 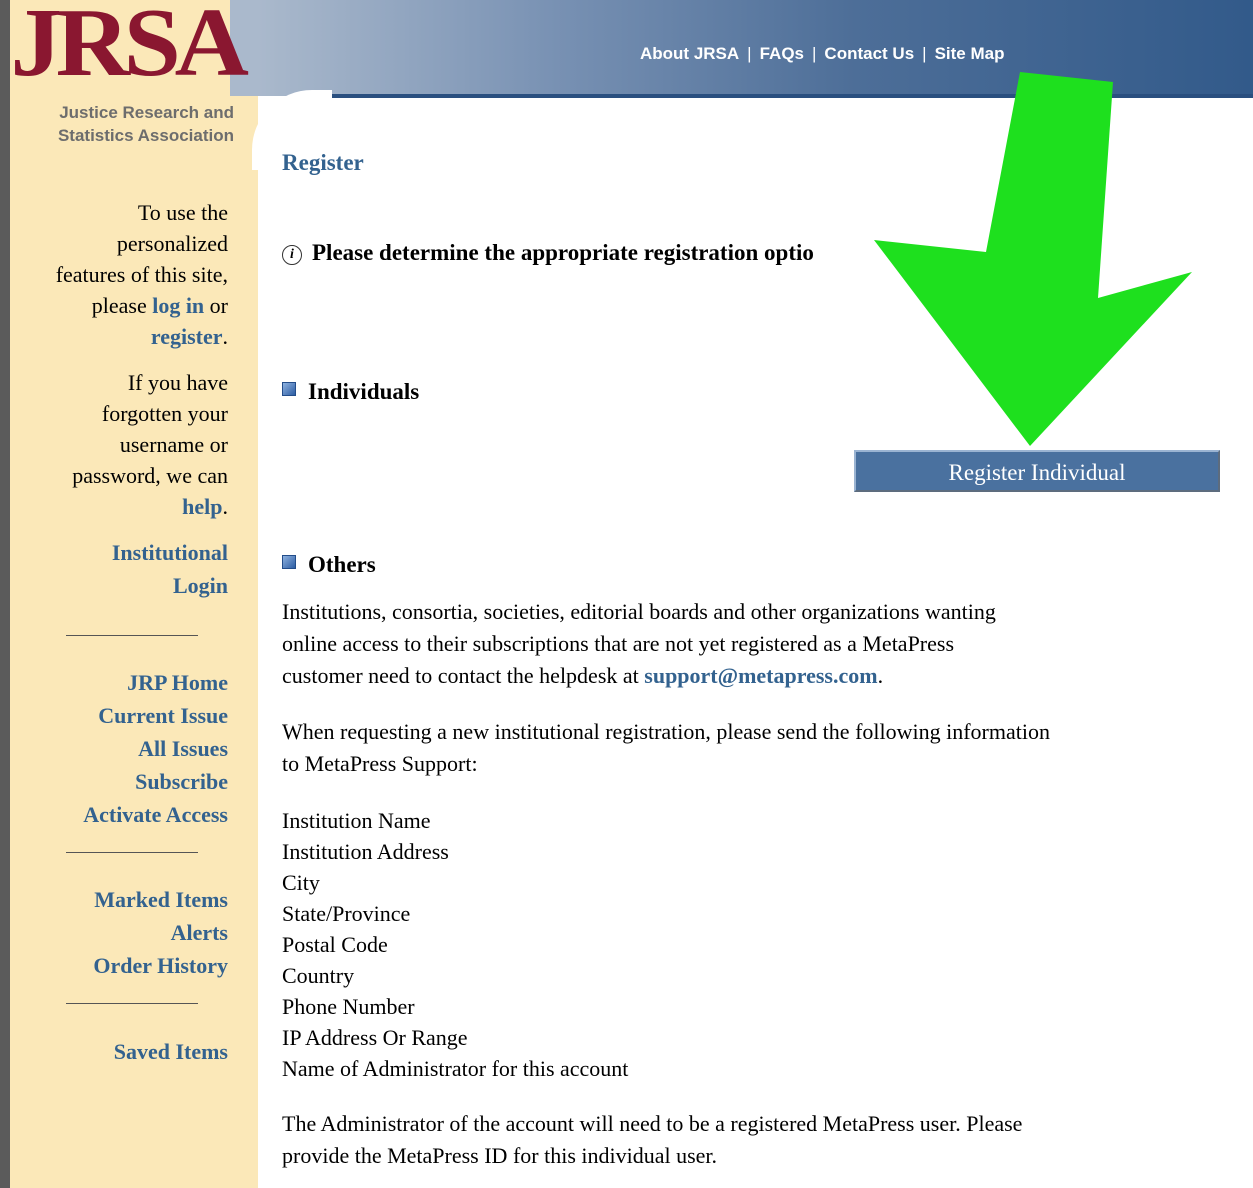 What do you see at coordinates (202, 506) in the screenshot?
I see `help-link: help` at bounding box center [202, 506].